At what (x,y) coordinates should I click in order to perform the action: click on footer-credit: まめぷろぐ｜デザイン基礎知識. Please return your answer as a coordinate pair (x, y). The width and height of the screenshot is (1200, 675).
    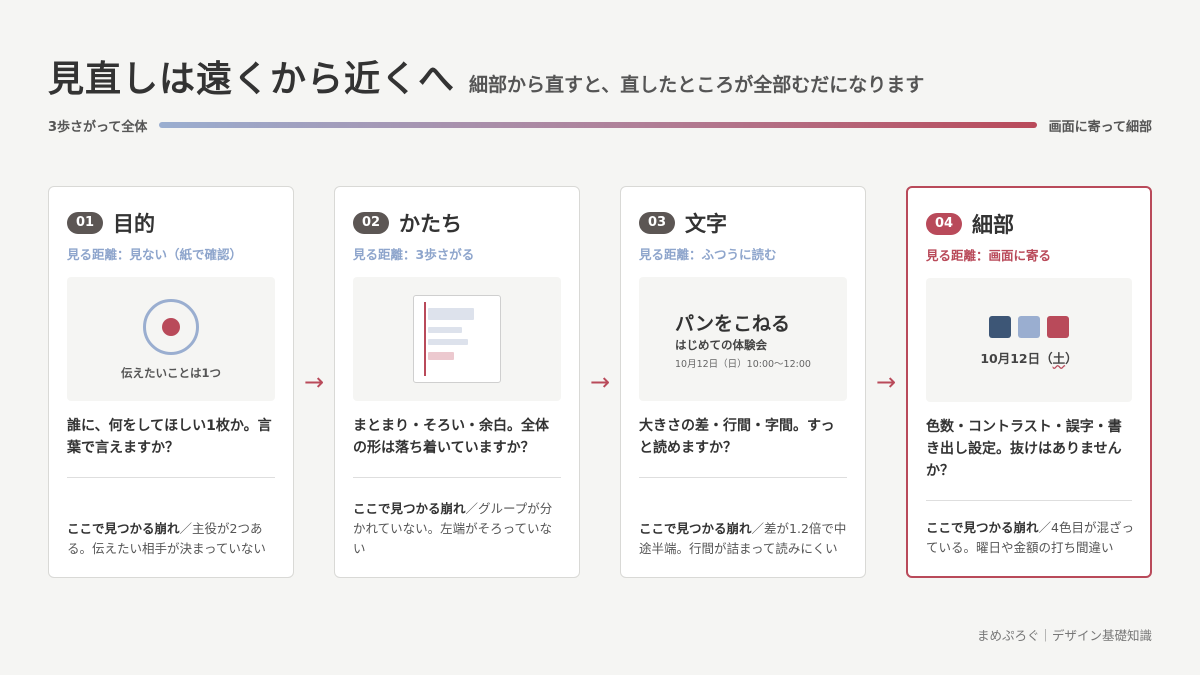
    Looking at the image, I should click on (1064, 635).